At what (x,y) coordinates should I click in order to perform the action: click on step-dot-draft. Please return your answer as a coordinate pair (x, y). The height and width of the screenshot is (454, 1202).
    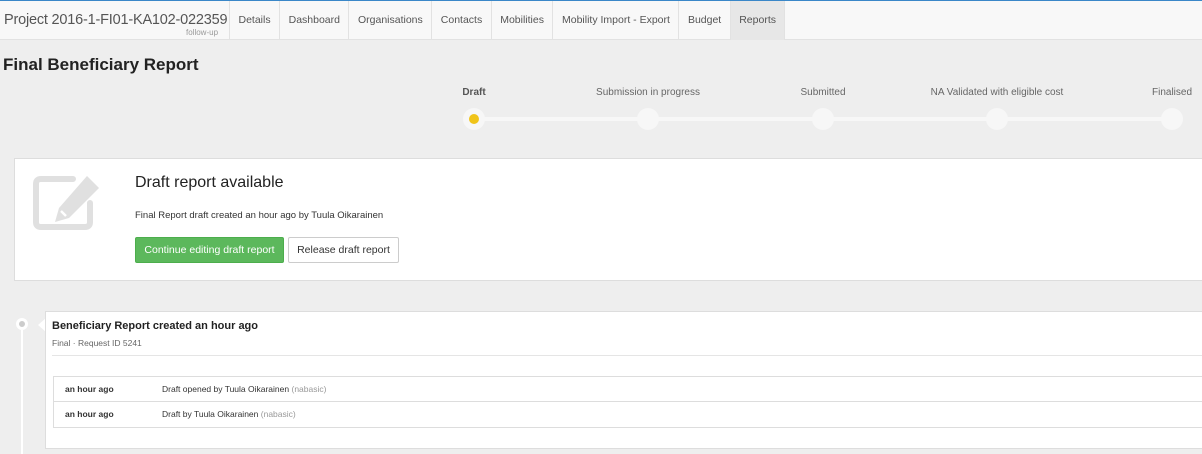
    Looking at the image, I should click on (474, 119).